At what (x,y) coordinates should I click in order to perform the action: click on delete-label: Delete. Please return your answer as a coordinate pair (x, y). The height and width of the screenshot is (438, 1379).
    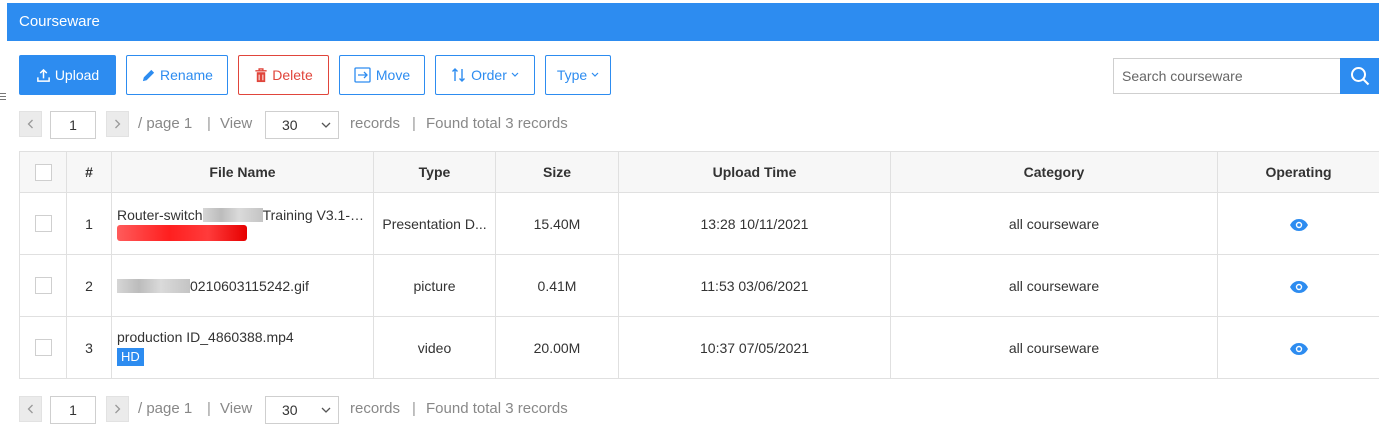
    Looking at the image, I should click on (292, 75).